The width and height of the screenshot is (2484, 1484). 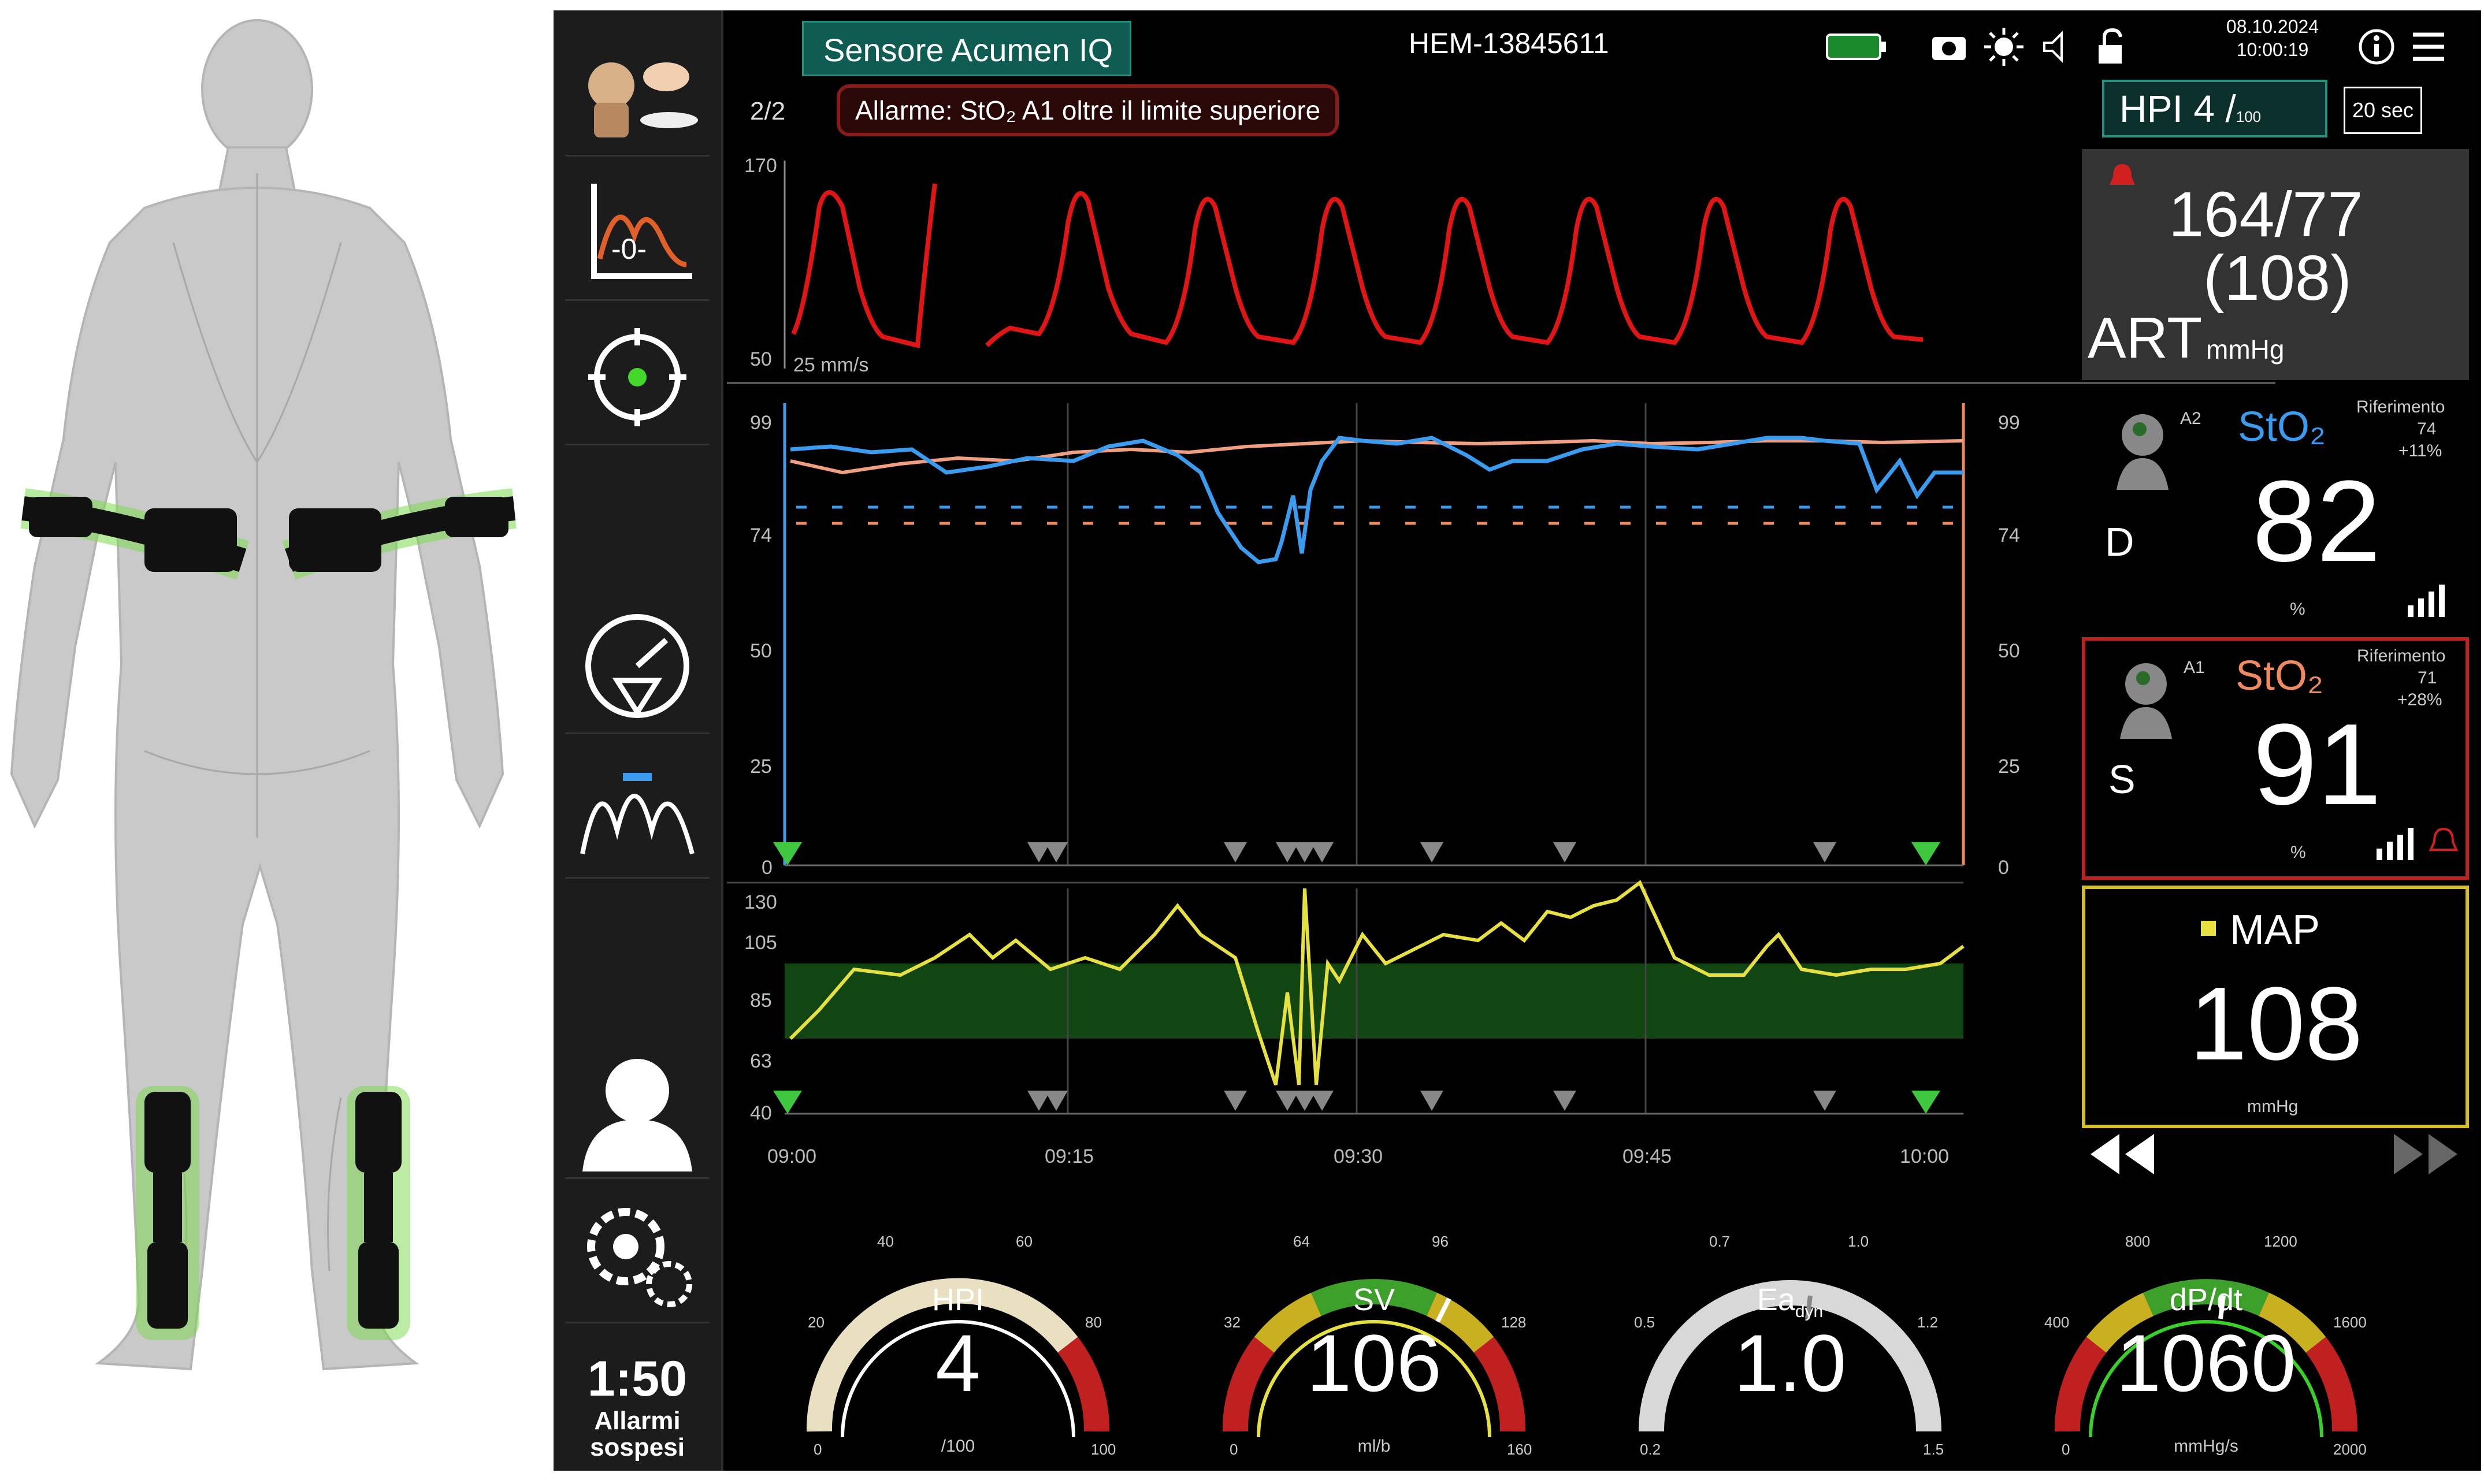 What do you see at coordinates (2275, 510) in the screenshot?
I see `sto2-right-tile: A2 StO₂ Riferimento 74 +11% D 82 %` at bounding box center [2275, 510].